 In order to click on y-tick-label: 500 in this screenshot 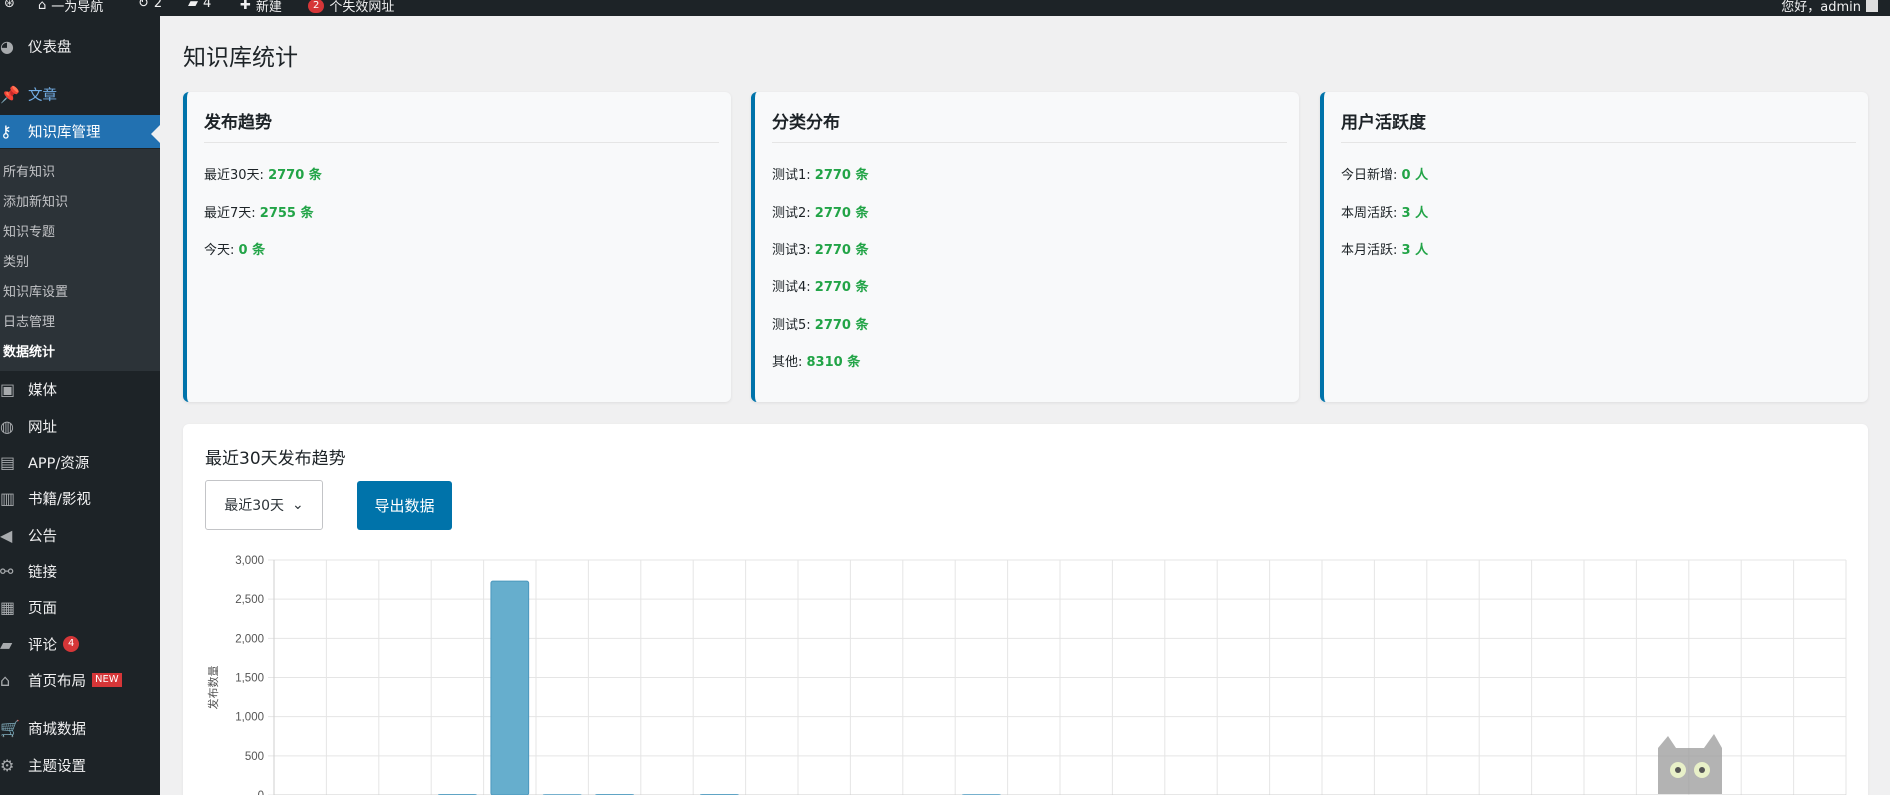, I will do `click(254, 757)`.